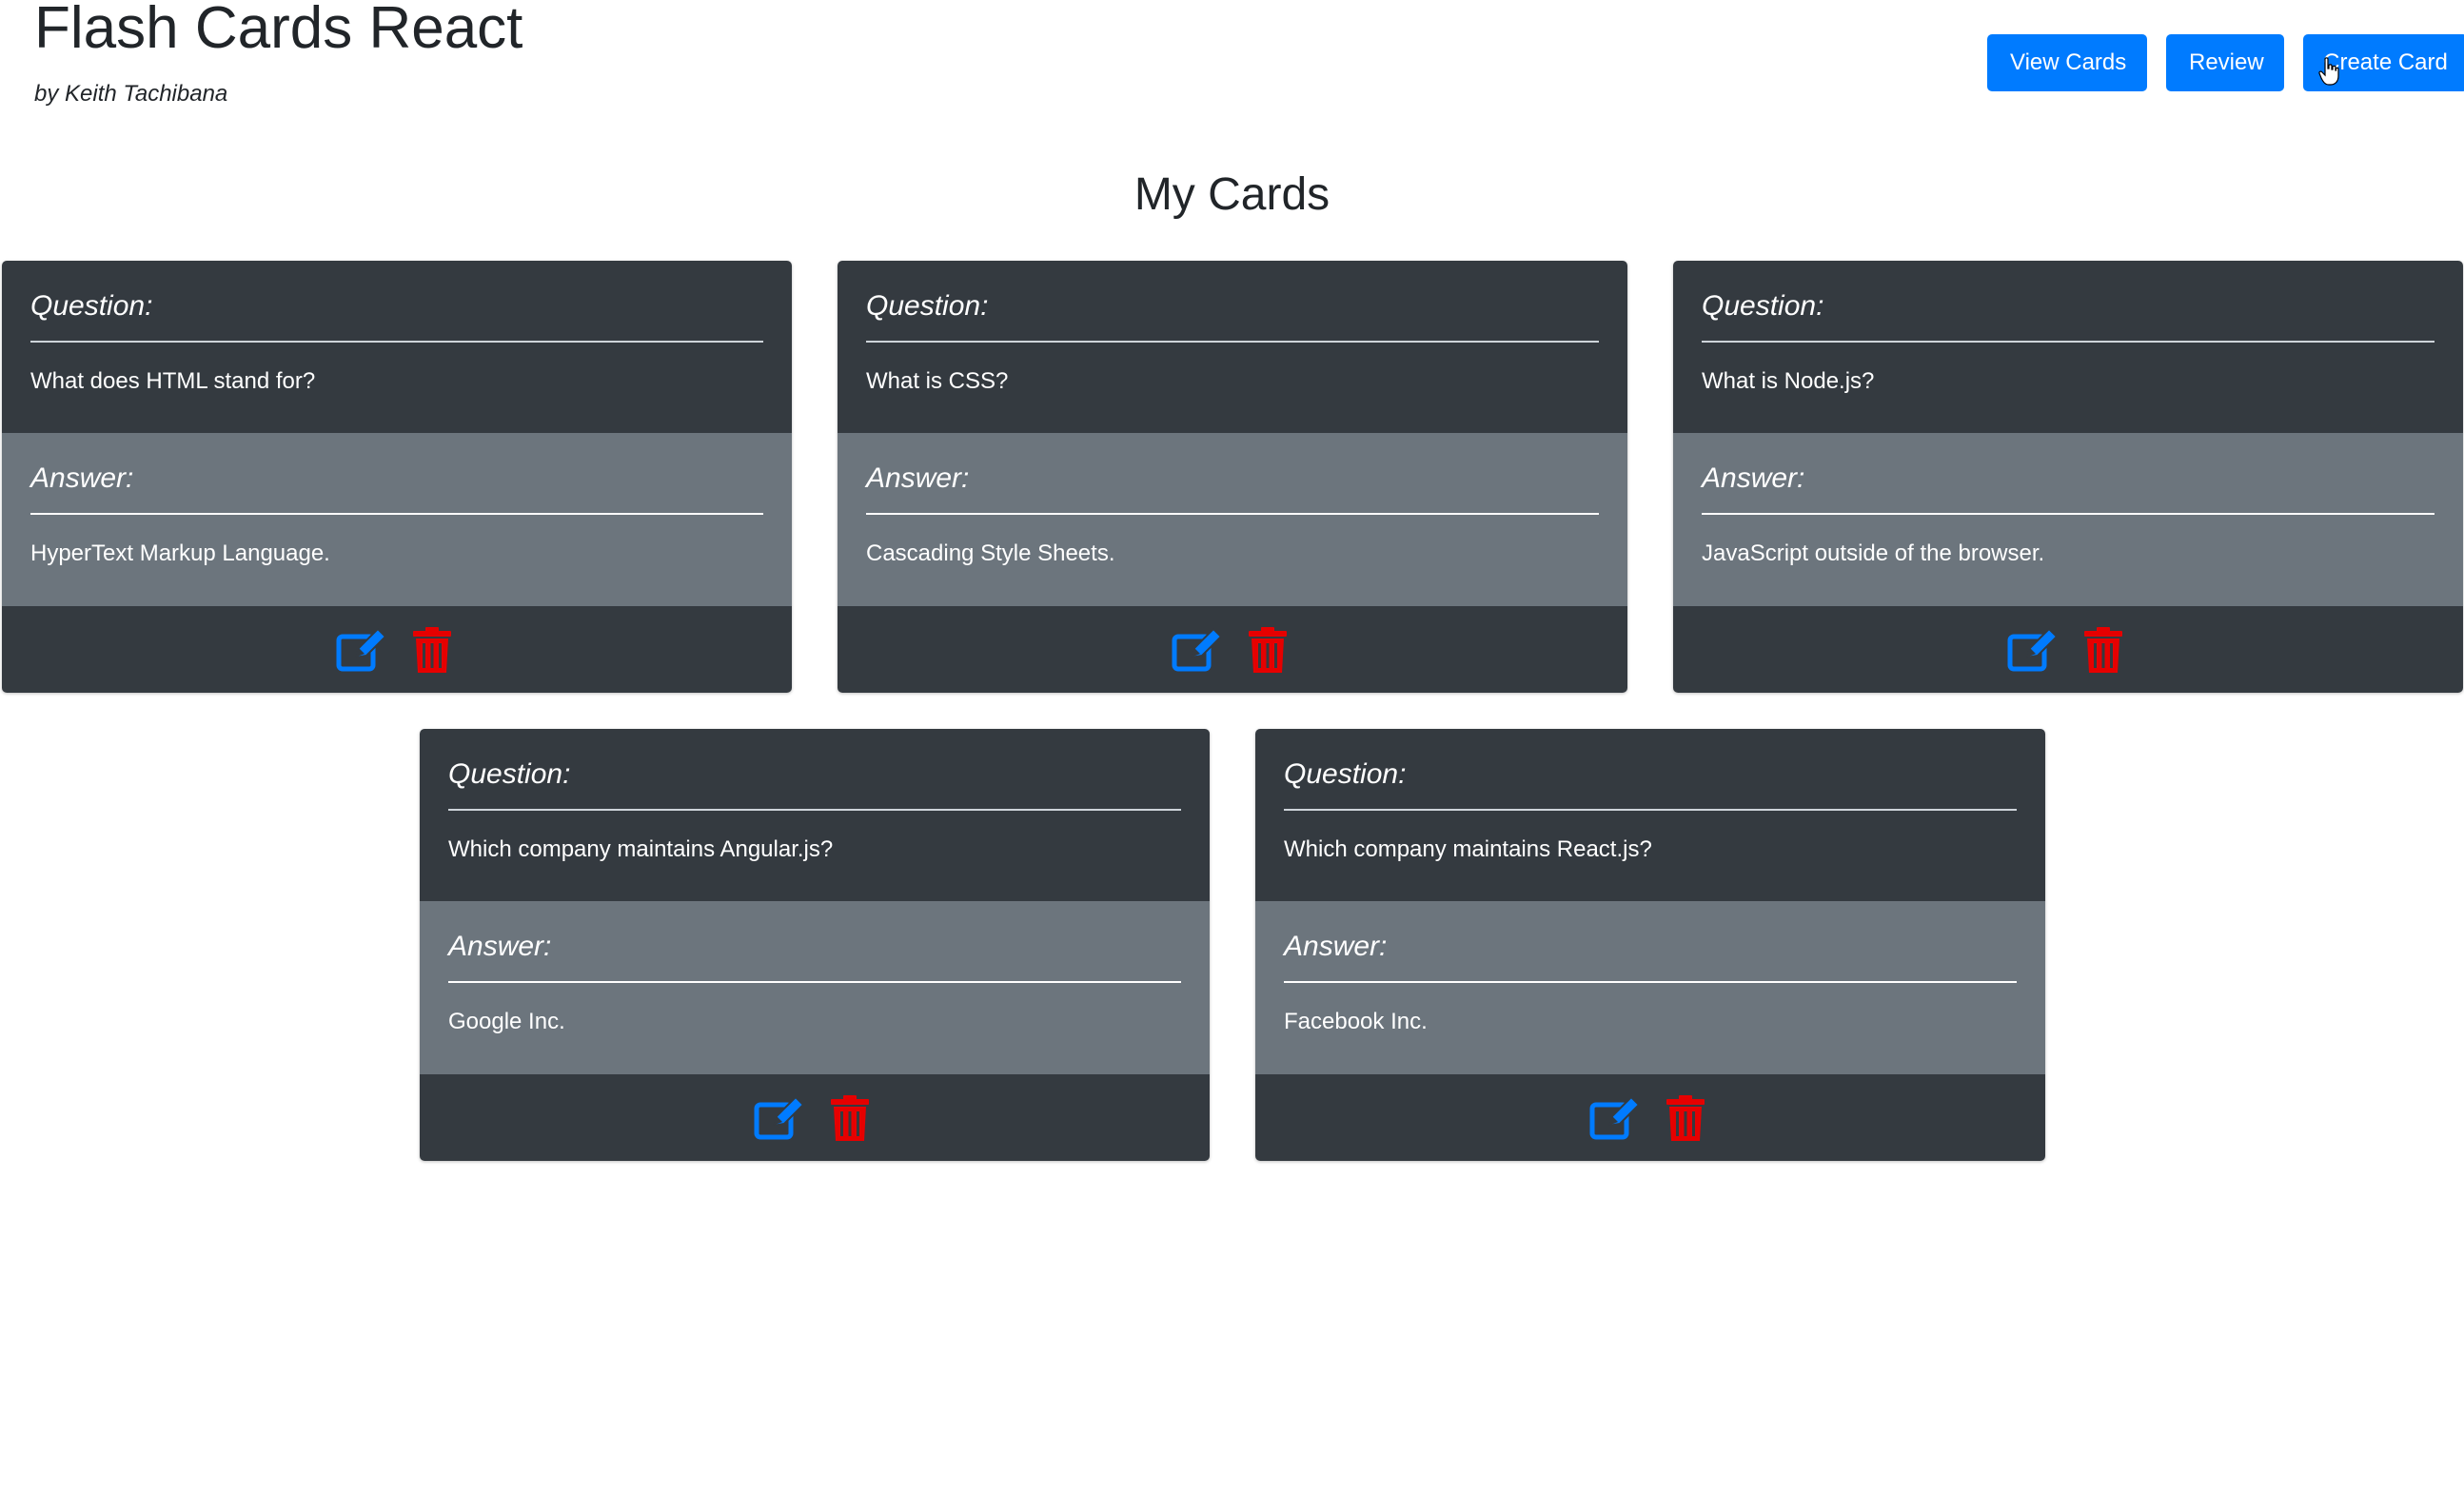  I want to click on question-section: Question: What does HTML stand for?, so click(397, 347).